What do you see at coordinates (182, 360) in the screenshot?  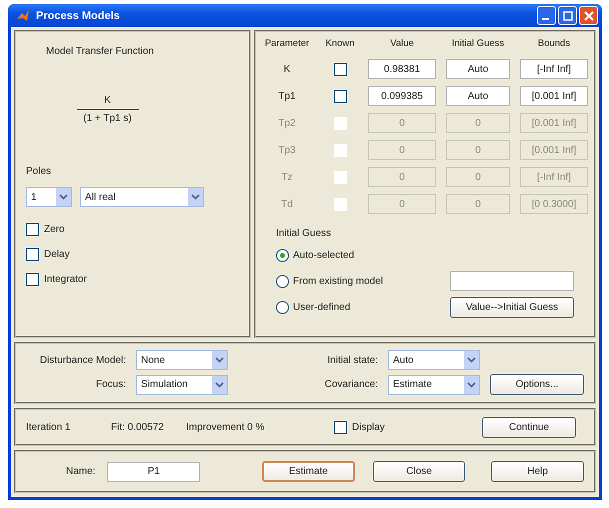 I see `disturbance-model-dropdown: None` at bounding box center [182, 360].